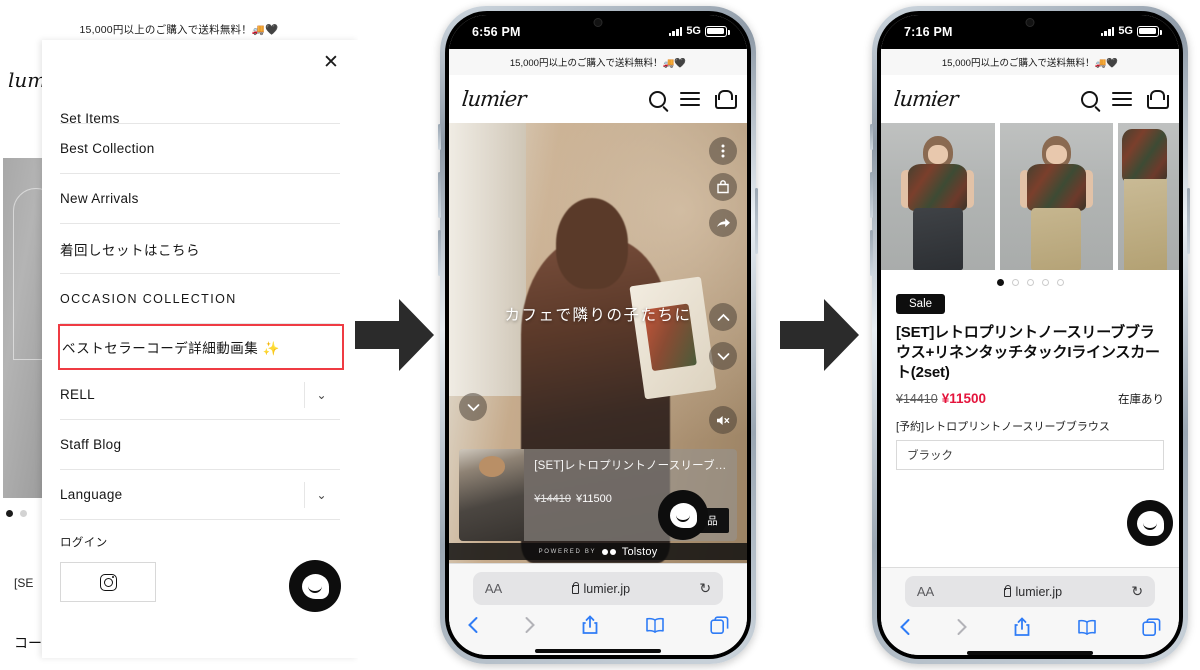 This screenshot has width=1200, height=670. What do you see at coordinates (723, 317) in the screenshot?
I see `chevron-up-icon` at bounding box center [723, 317].